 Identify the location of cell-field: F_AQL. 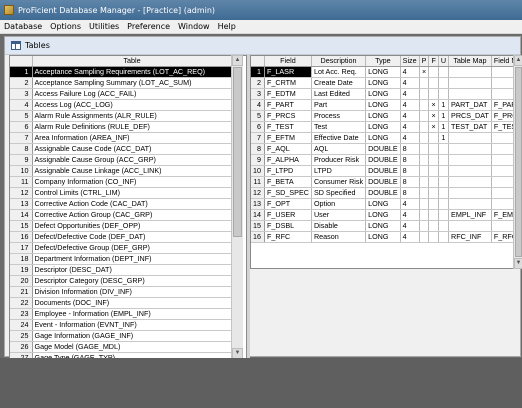
(288, 149).